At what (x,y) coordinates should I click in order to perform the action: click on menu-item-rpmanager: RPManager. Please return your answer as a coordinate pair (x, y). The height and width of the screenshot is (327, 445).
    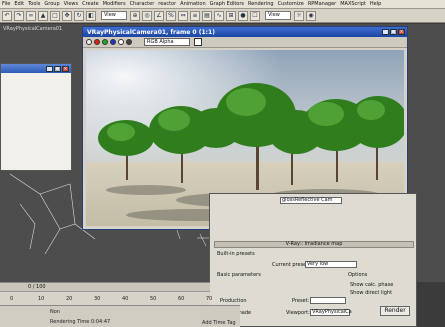
    Looking at the image, I should click on (322, 4).